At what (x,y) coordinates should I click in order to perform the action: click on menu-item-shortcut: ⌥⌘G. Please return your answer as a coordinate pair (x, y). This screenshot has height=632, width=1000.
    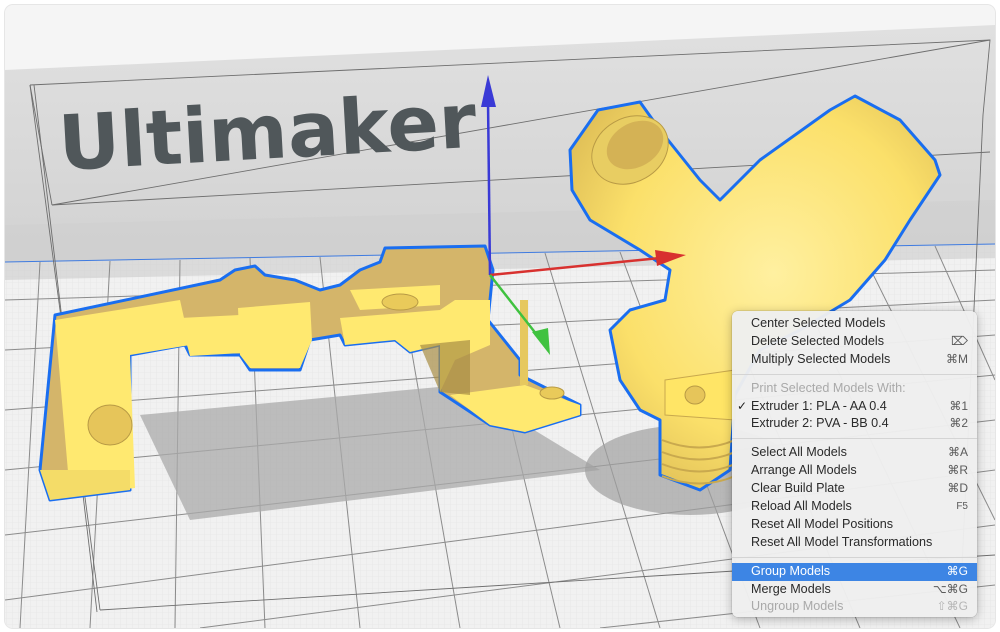
    Looking at the image, I should click on (950, 588).